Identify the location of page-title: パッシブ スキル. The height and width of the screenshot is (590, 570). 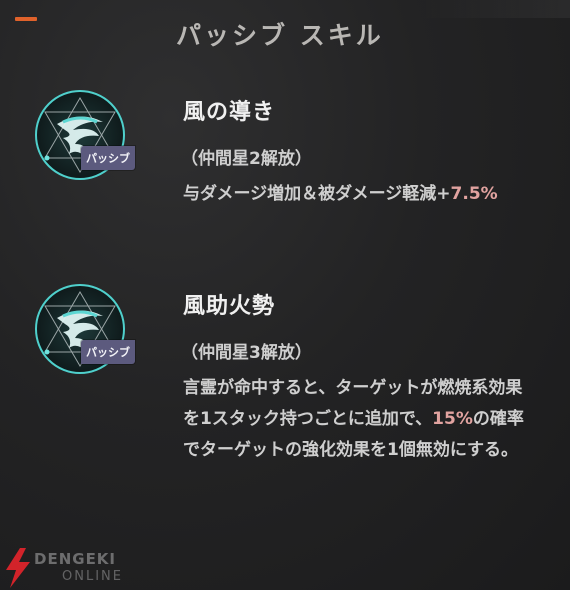
(280, 35).